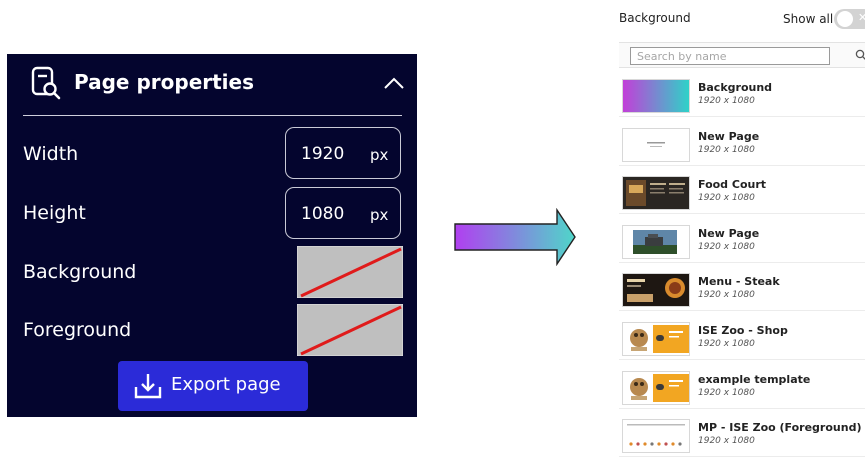  What do you see at coordinates (860, 55) in the screenshot?
I see `search-icon` at bounding box center [860, 55].